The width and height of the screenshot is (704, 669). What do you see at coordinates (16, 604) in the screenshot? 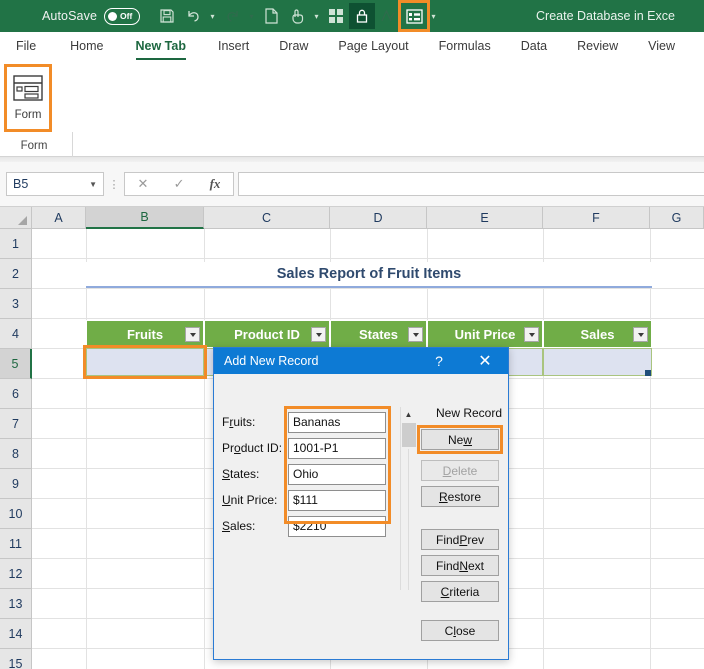
I see `row-header-13: 13` at bounding box center [16, 604].